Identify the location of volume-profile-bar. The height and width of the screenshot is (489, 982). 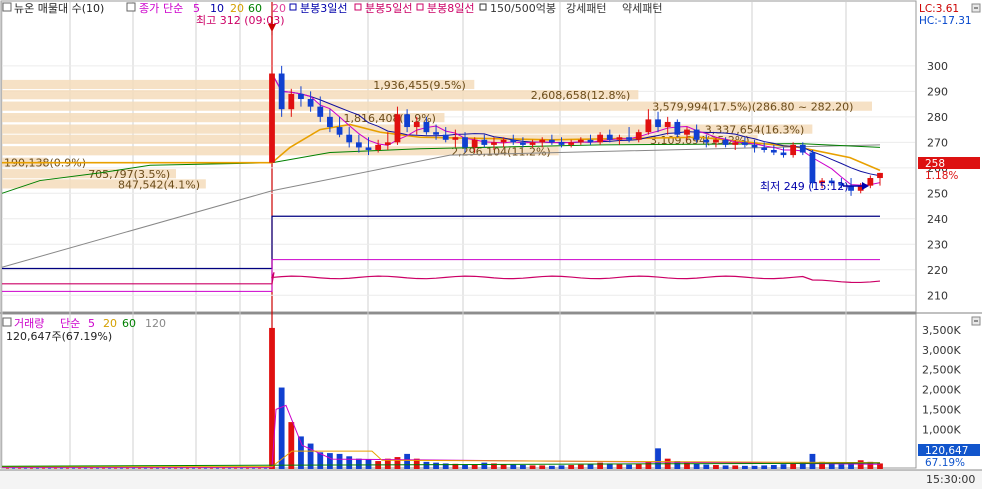
(380, 139).